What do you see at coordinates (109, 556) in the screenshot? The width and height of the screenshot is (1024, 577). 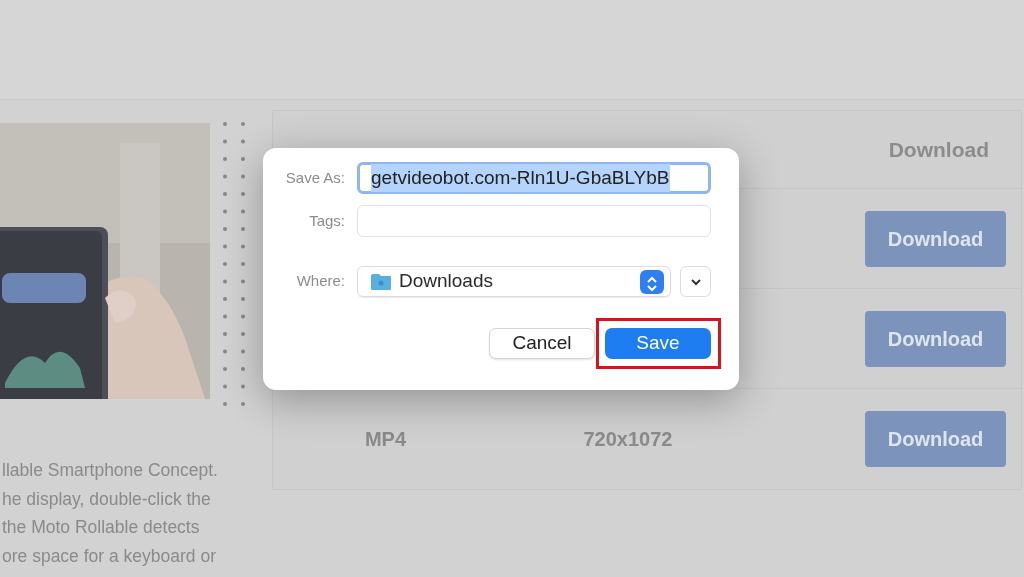 I see `paragraph-line: ore space for a keyboard or` at bounding box center [109, 556].